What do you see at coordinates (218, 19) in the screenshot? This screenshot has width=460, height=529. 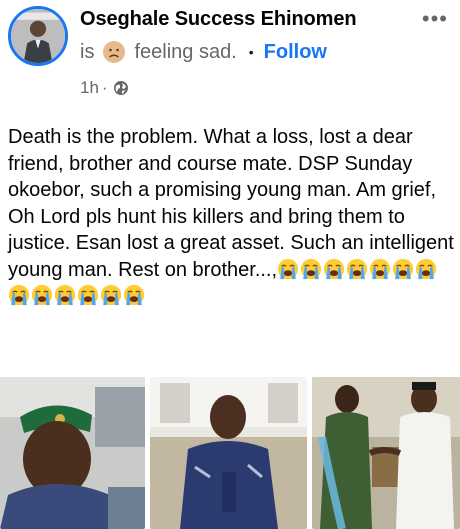 I see `author-name: Oseghale Success Ehinomen` at bounding box center [218, 19].